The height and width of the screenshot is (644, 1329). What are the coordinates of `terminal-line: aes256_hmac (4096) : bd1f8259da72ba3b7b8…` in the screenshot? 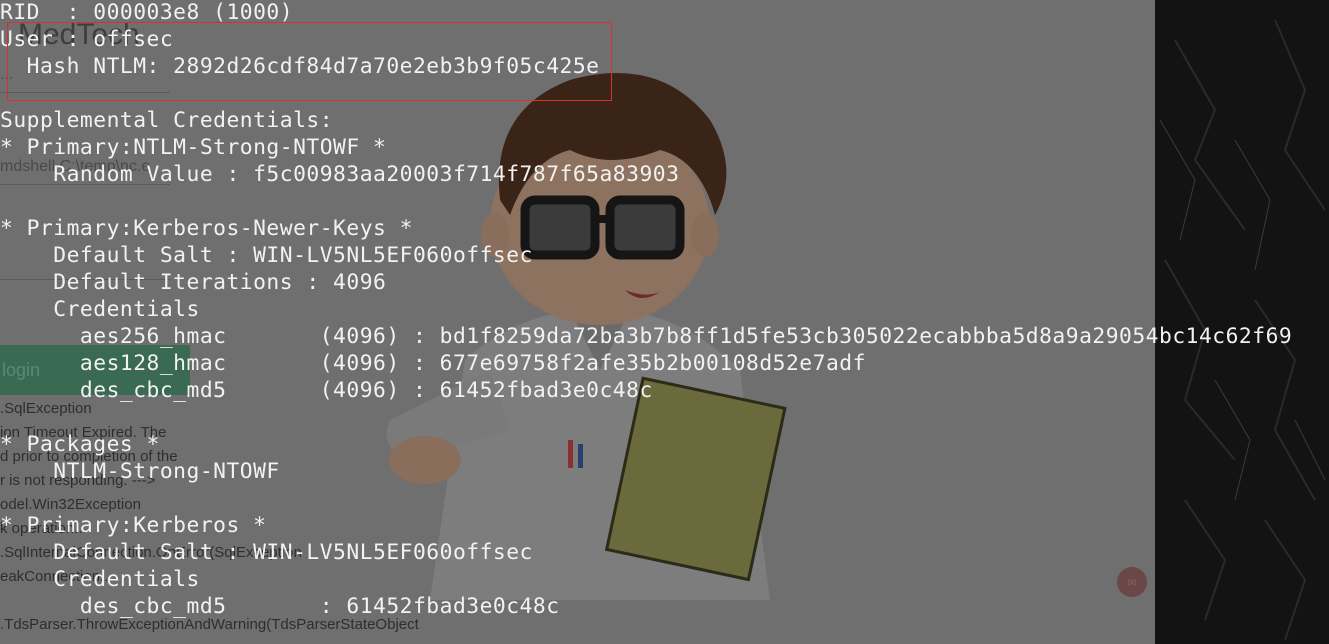 It's located at (646, 336).